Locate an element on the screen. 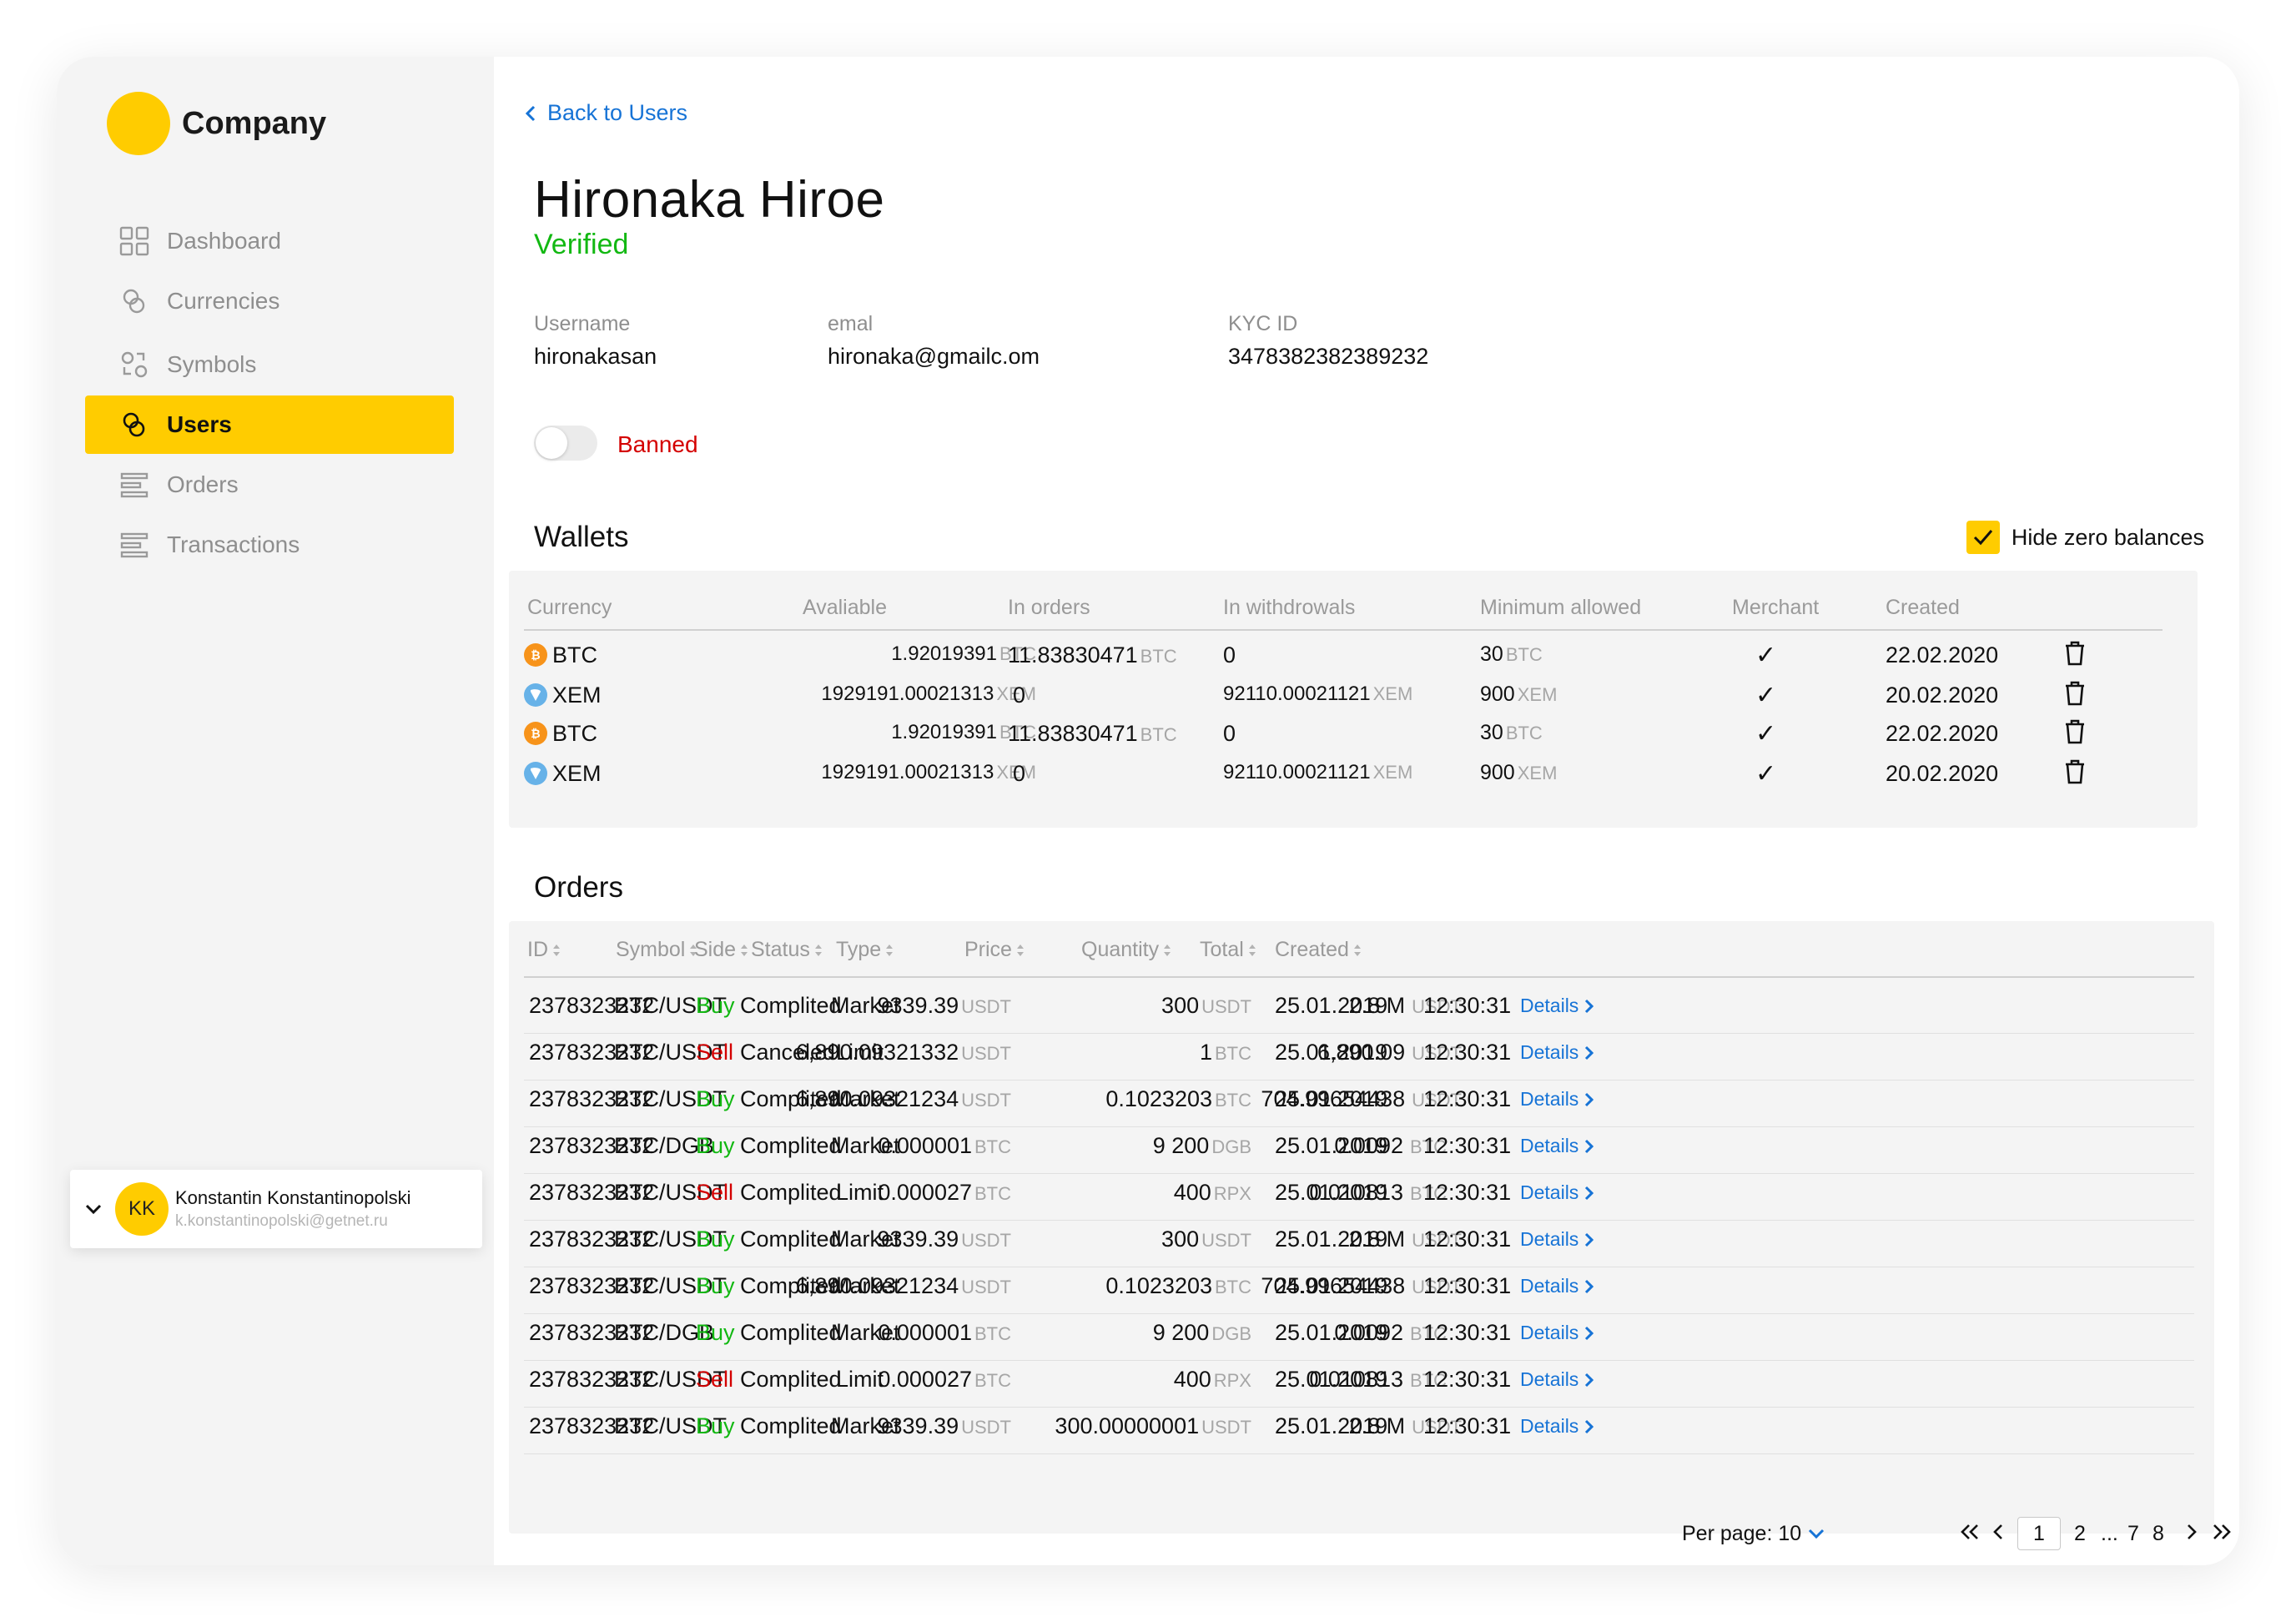  column-header-type: Type is located at coordinates (865, 950).